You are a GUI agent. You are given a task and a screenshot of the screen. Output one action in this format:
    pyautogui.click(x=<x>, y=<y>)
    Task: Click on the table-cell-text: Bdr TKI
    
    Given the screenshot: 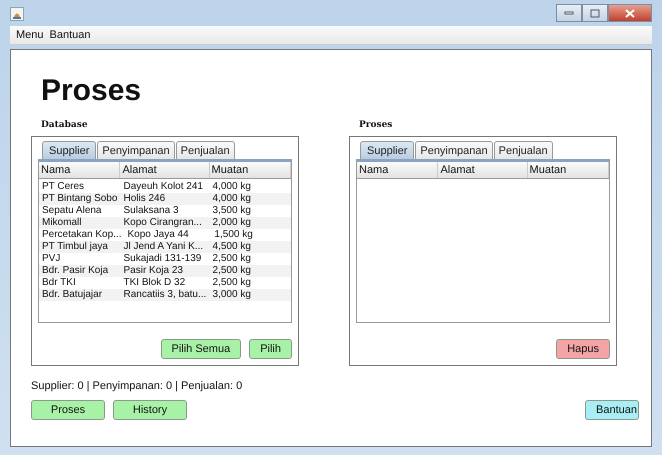 What is the action you would take?
    pyautogui.click(x=59, y=283)
    